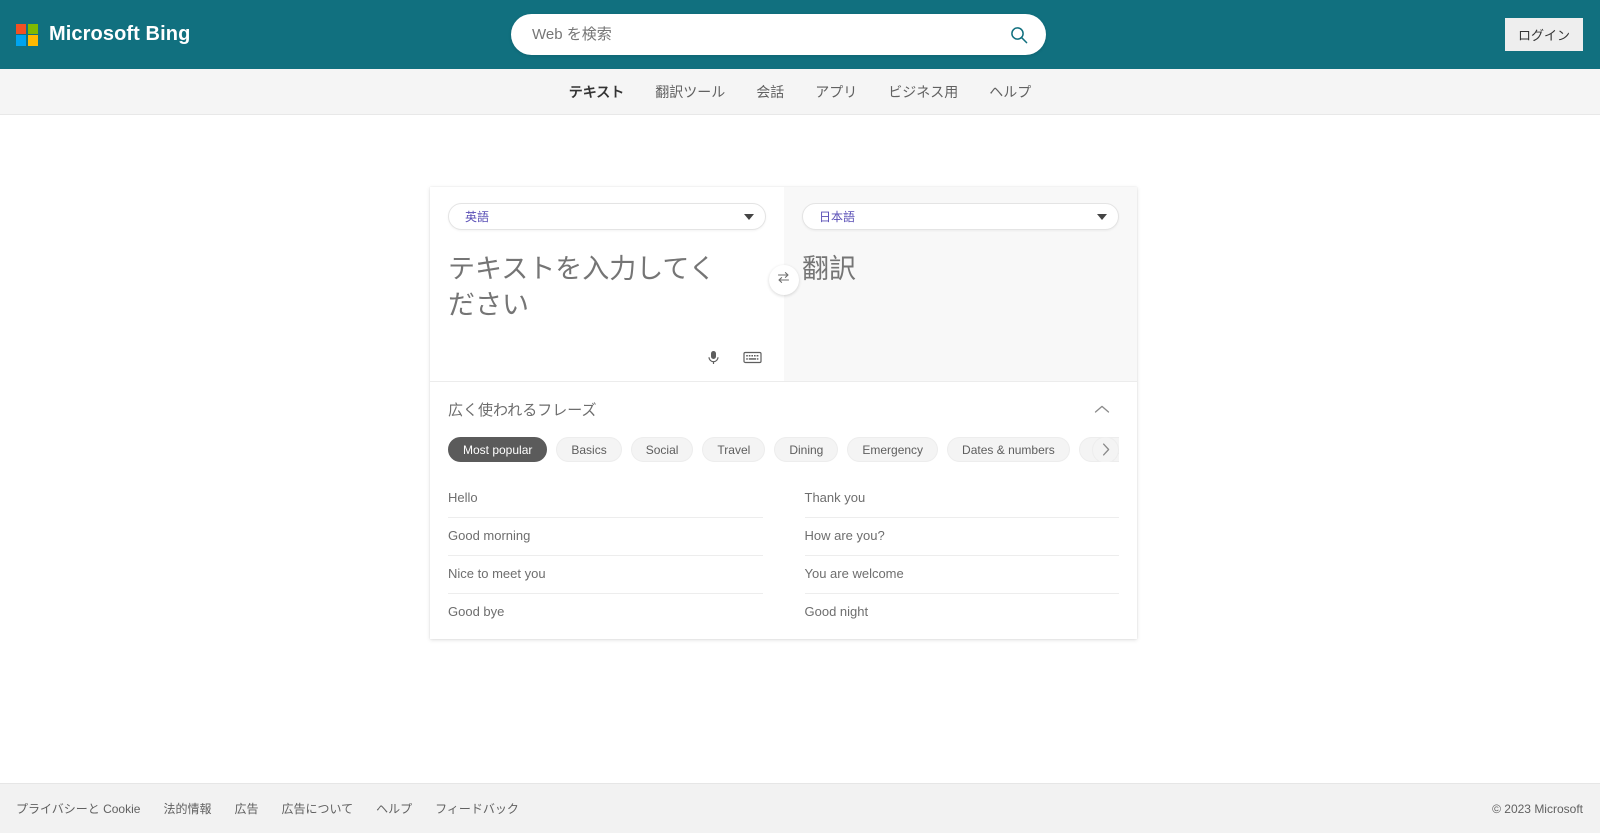 The image size is (1600, 833). What do you see at coordinates (607, 216) in the screenshot?
I see `source-language-select: 英語` at bounding box center [607, 216].